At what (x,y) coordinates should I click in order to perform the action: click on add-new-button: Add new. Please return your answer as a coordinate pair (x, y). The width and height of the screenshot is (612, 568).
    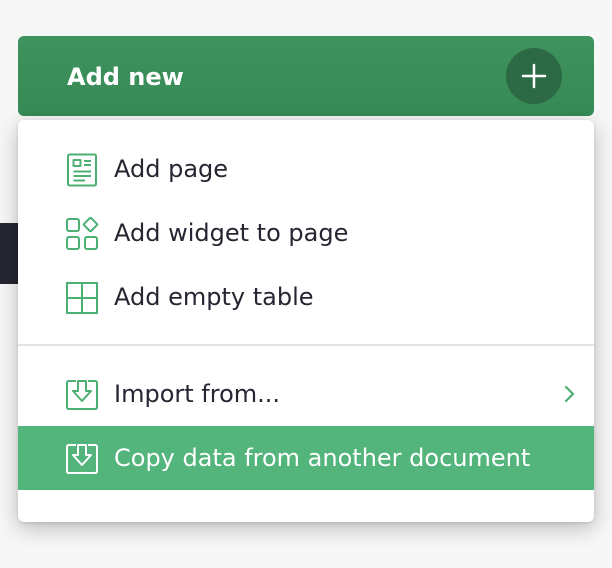
    Looking at the image, I should click on (306, 76).